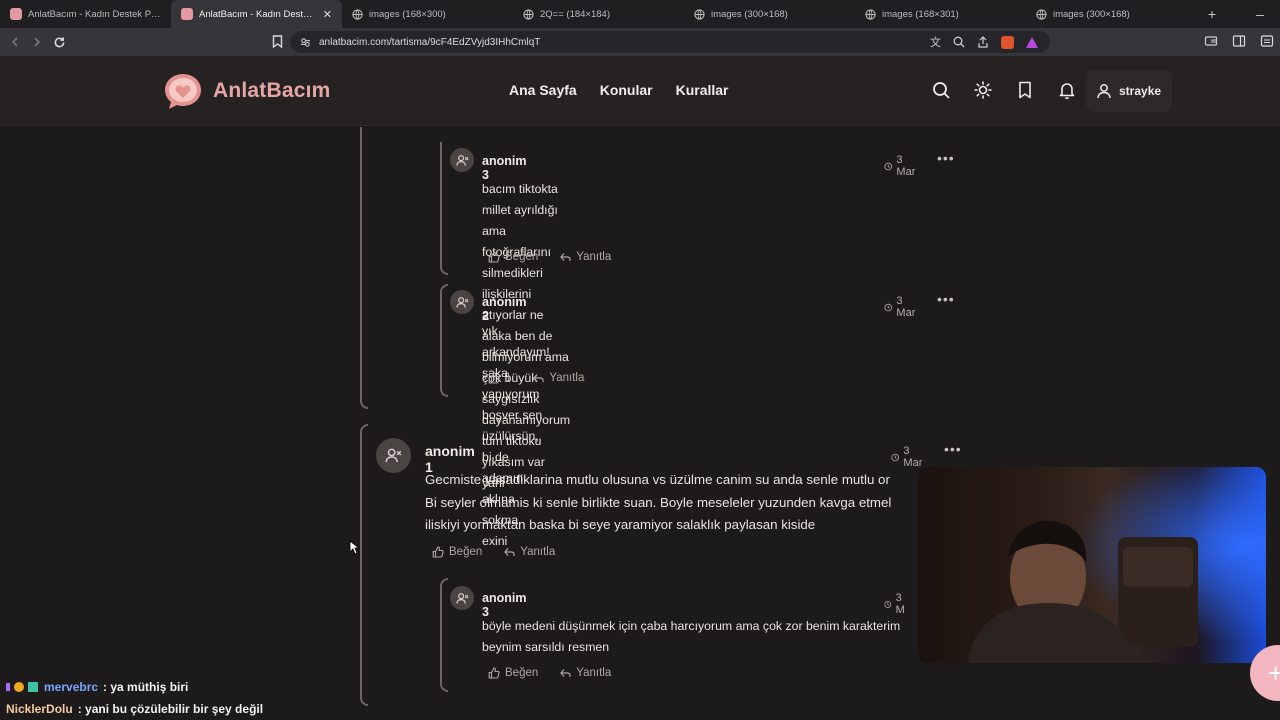 The image size is (1280, 720). What do you see at coordinates (1260, 14) in the screenshot?
I see `window-minimize-icon: –` at bounding box center [1260, 14].